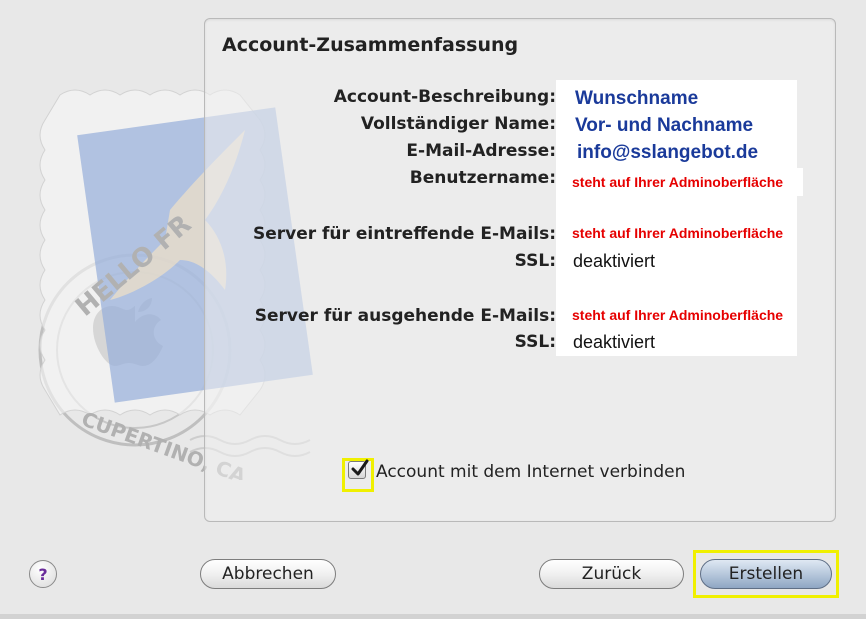 Image resolution: width=866 pixels, height=619 pixels. What do you see at coordinates (678, 182) in the screenshot?
I see `value-username: steht auf Ihrer Adminoberfläche` at bounding box center [678, 182].